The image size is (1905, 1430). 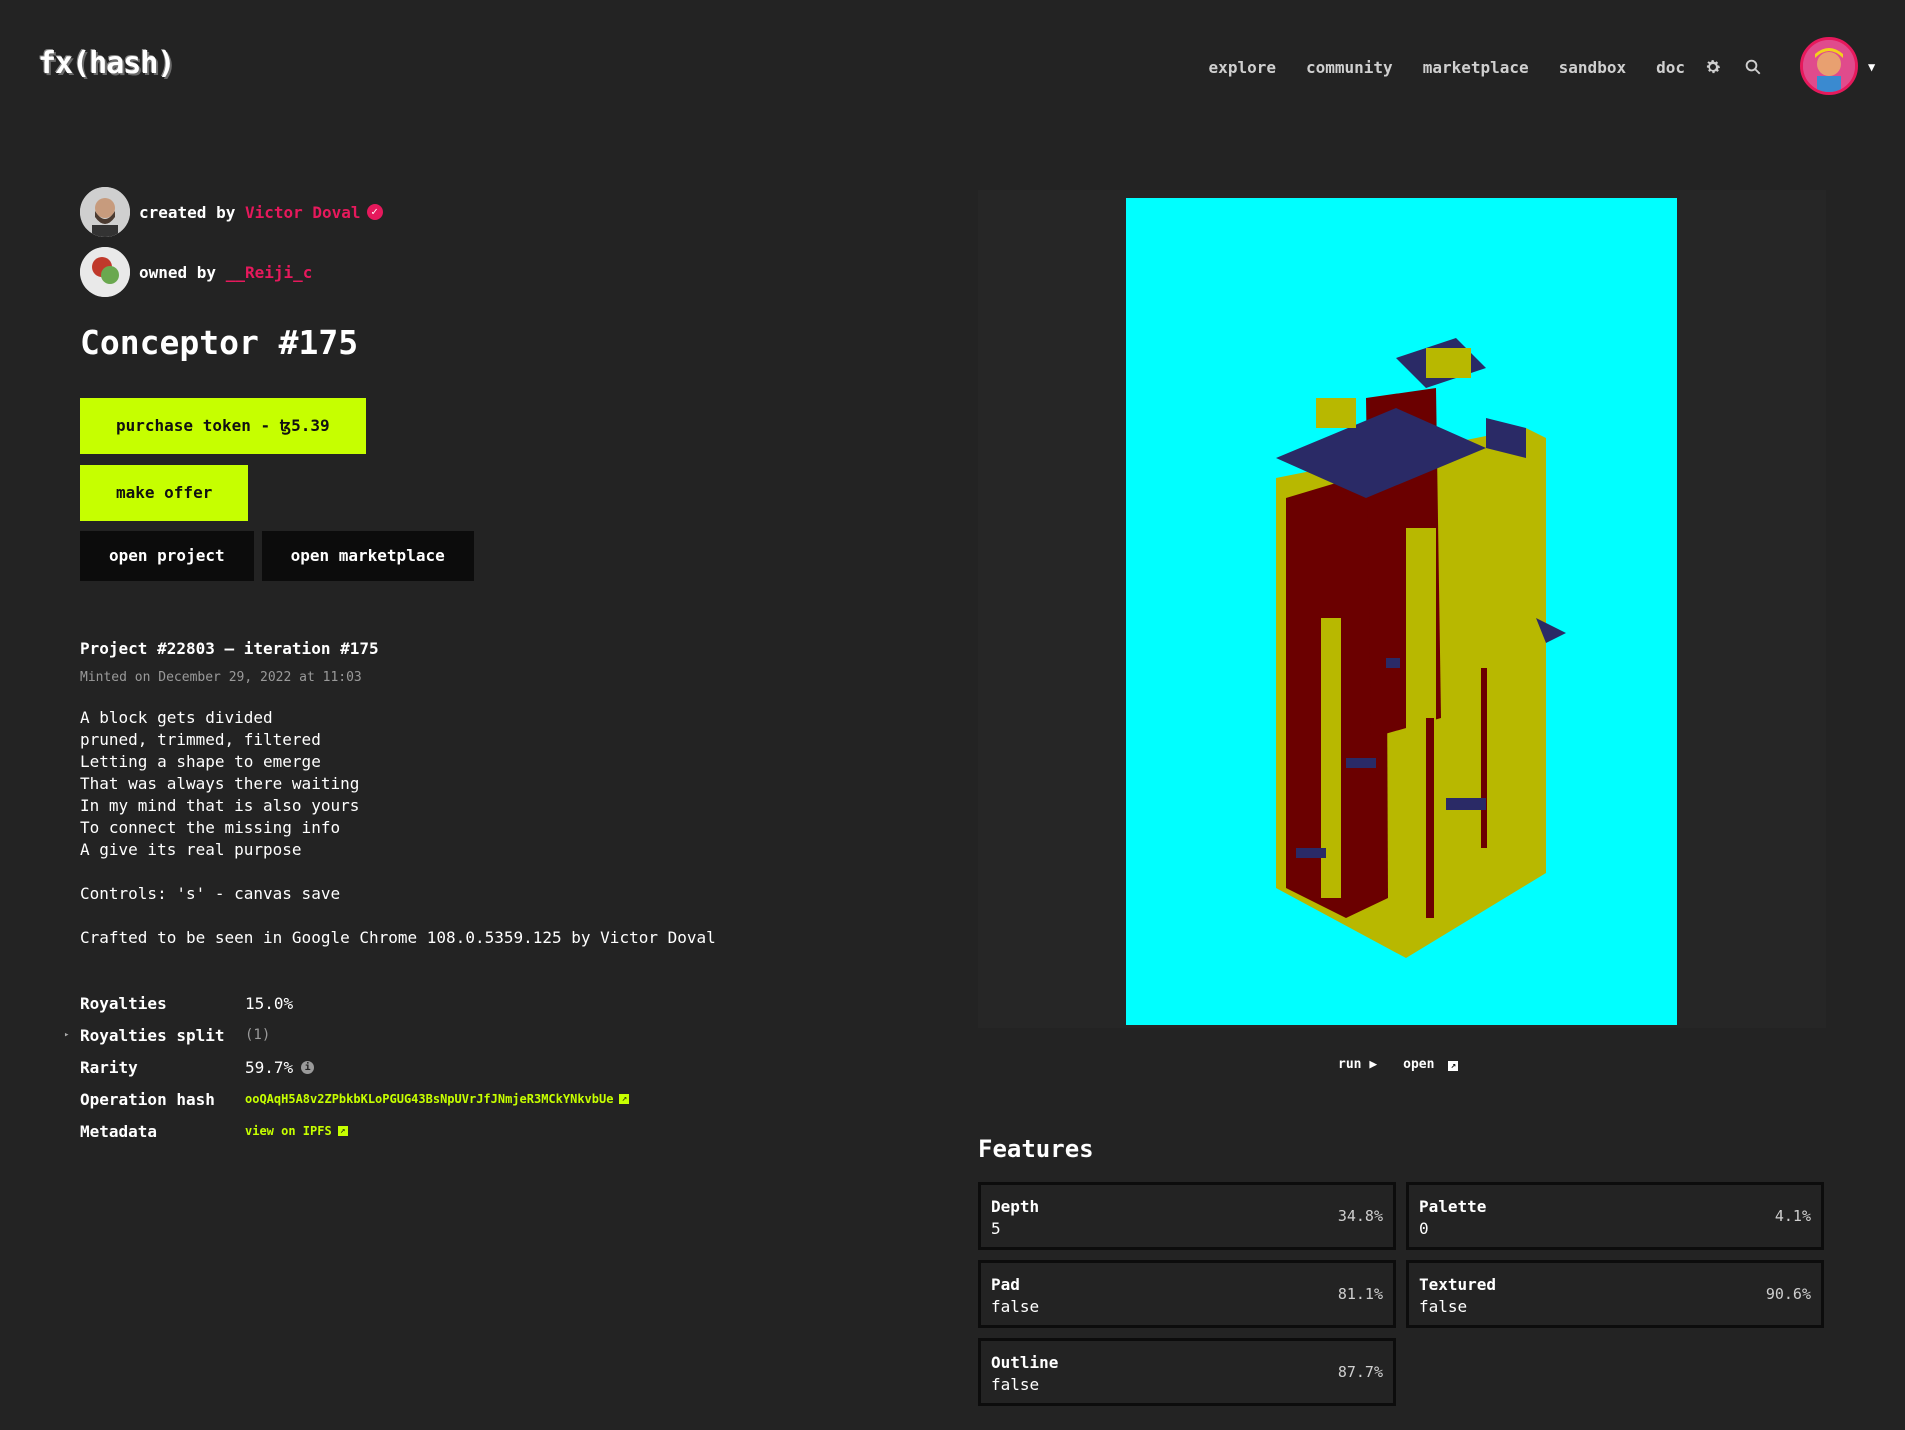 I want to click on feature-value: 0, so click(x=1424, y=1228).